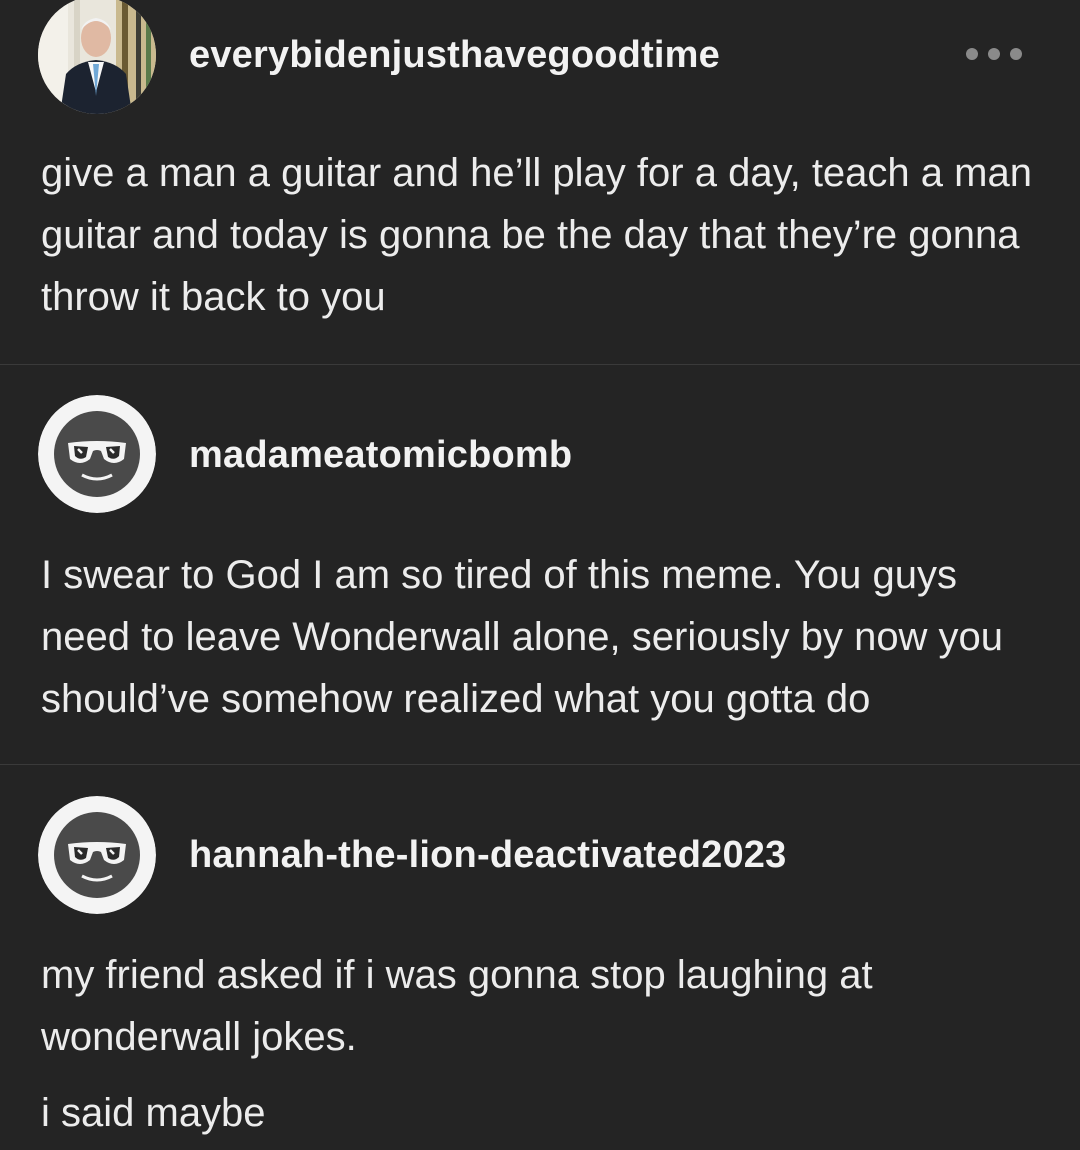  What do you see at coordinates (487, 855) in the screenshot?
I see `username: hannah-the-lion-deactivated2023` at bounding box center [487, 855].